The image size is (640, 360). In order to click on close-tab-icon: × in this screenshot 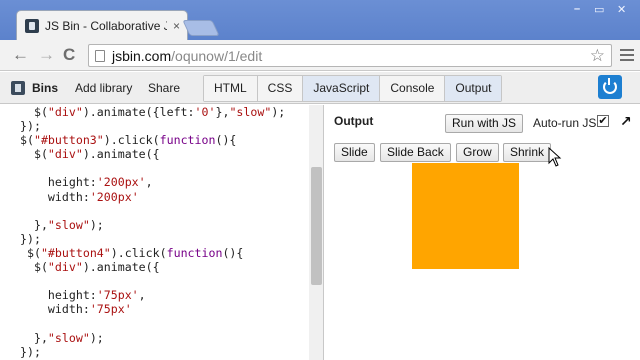, I will do `click(176, 26)`.